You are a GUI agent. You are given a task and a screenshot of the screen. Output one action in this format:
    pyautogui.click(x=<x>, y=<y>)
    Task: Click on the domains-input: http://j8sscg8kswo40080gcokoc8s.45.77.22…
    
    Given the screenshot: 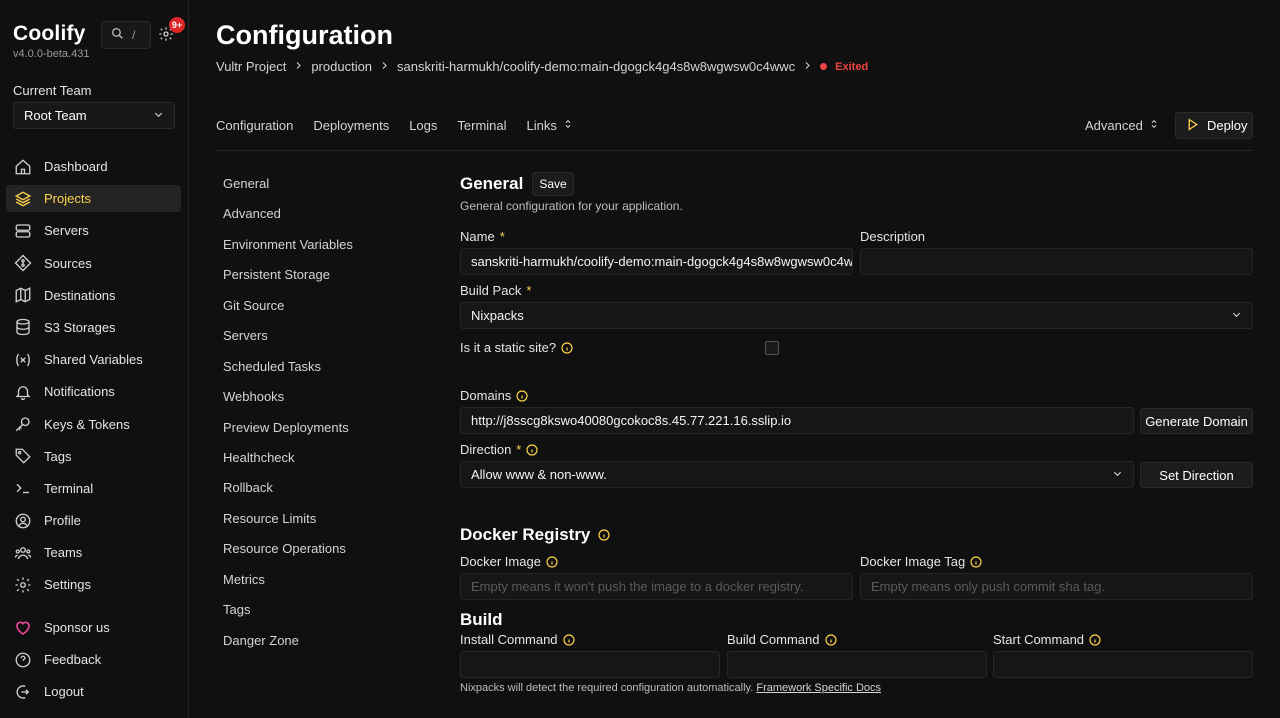 What is the action you would take?
    pyautogui.click(x=797, y=420)
    